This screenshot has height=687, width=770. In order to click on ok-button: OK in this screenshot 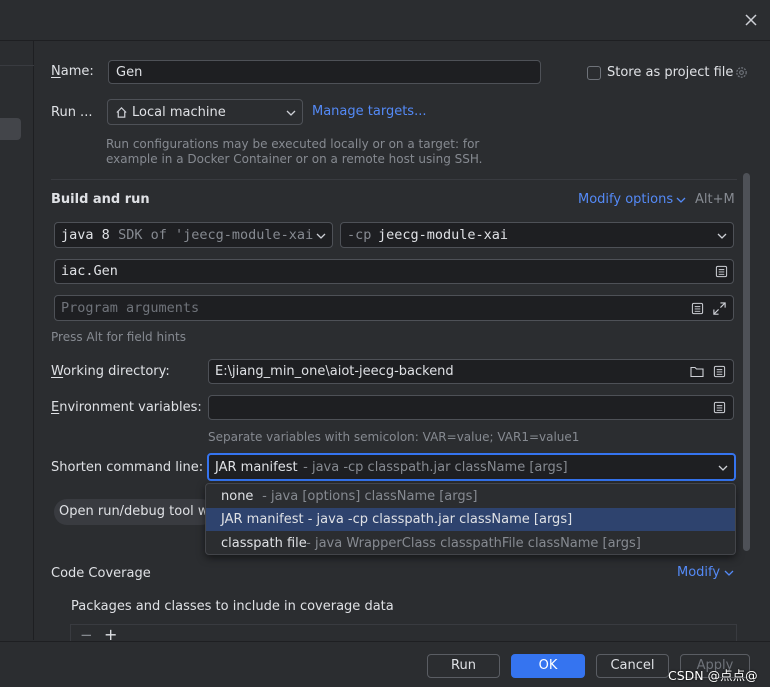, I will do `click(548, 666)`.